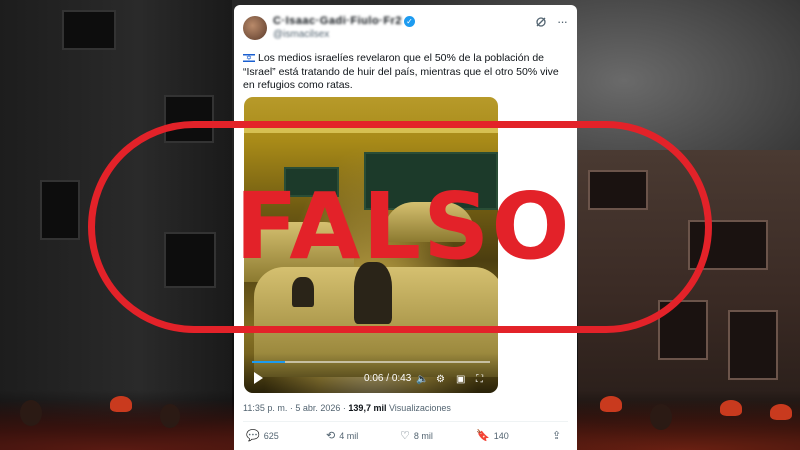 Image resolution: width=800 pixels, height=450 pixels. What do you see at coordinates (401, 378) in the screenshot?
I see `video-duration: 0:43` at bounding box center [401, 378].